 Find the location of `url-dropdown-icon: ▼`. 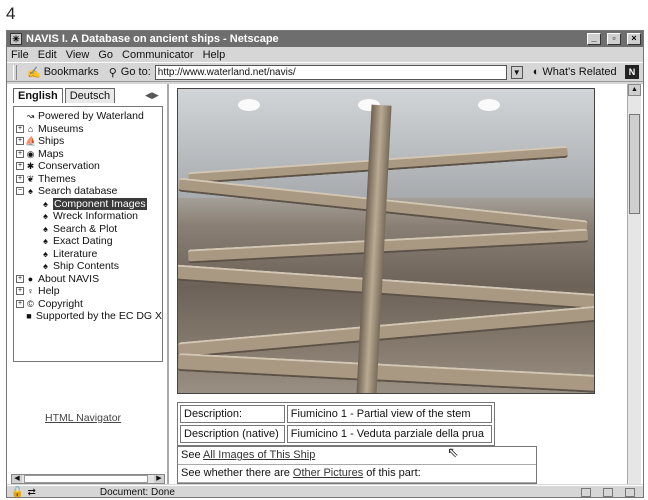

url-dropdown-icon: ▼ is located at coordinates (516, 72).